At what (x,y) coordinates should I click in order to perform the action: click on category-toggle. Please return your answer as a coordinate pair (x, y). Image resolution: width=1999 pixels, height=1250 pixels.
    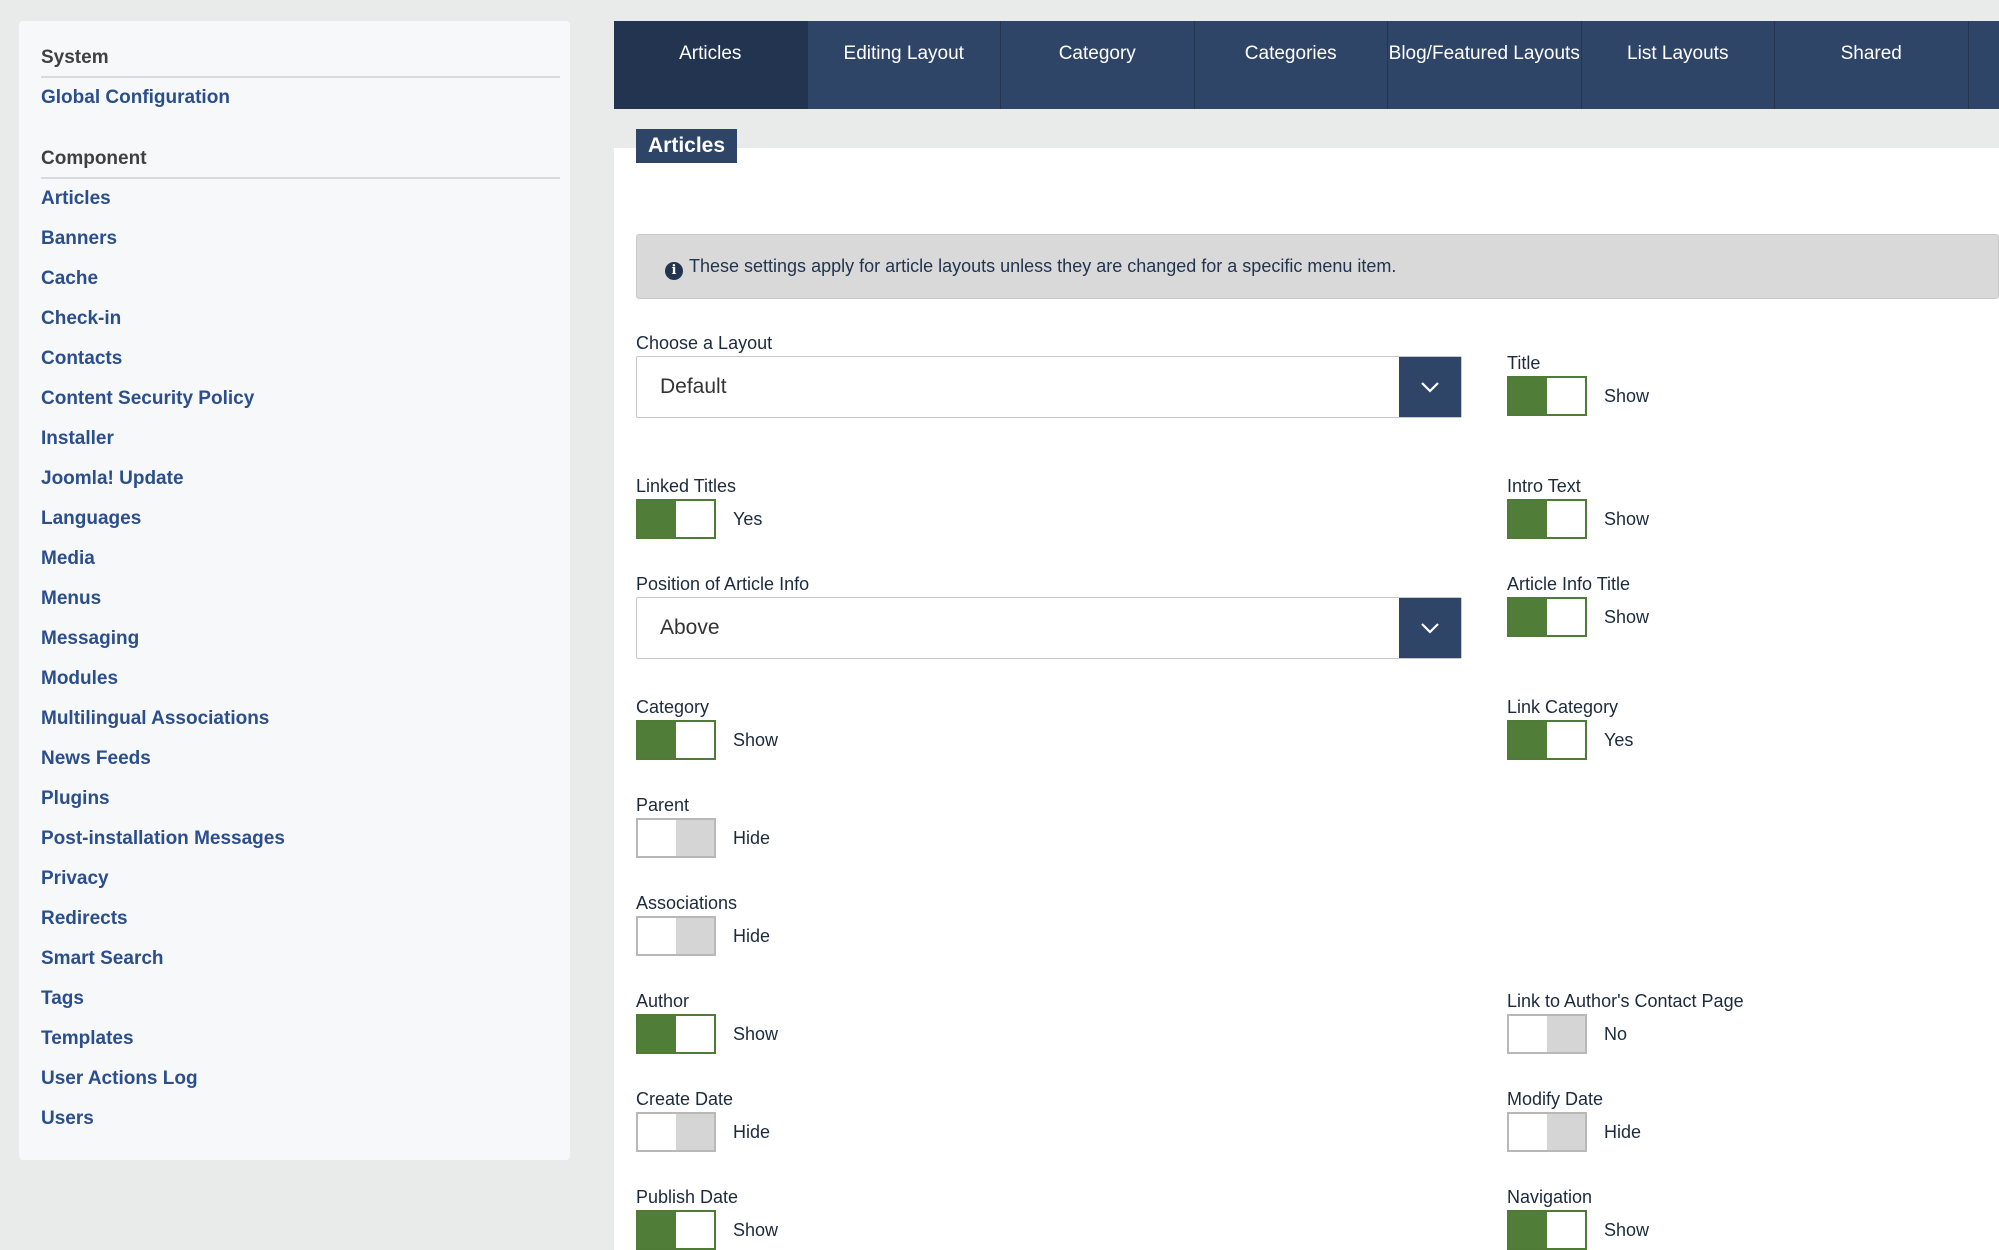
    Looking at the image, I should click on (676, 740).